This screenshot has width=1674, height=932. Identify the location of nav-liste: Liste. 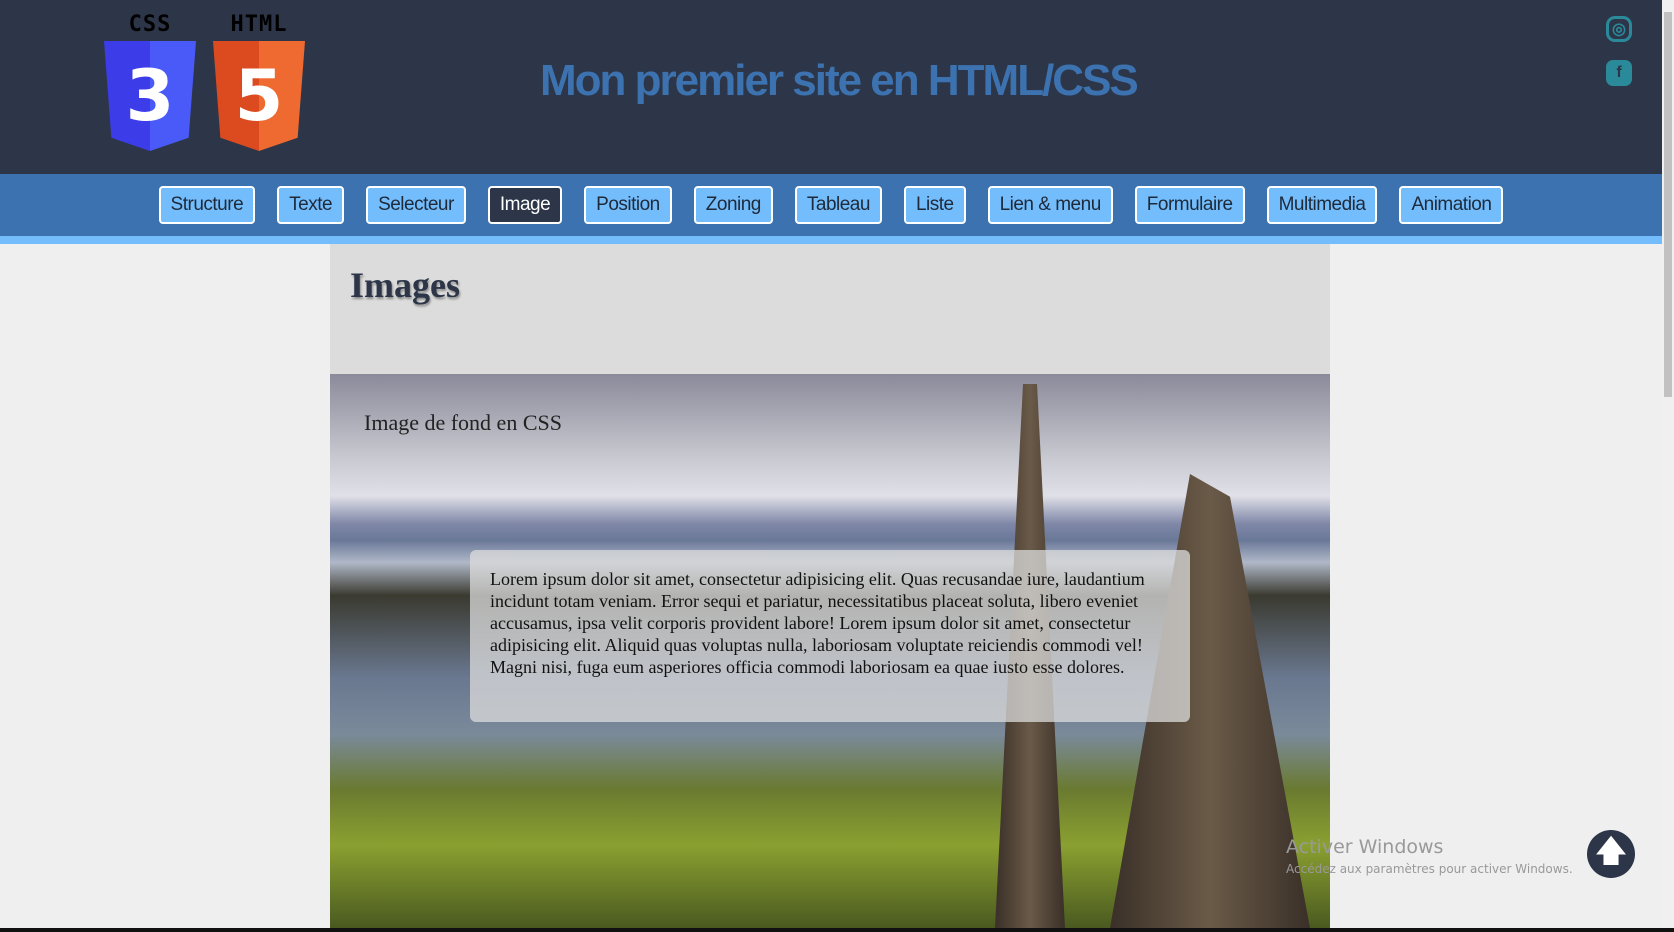
(934, 205).